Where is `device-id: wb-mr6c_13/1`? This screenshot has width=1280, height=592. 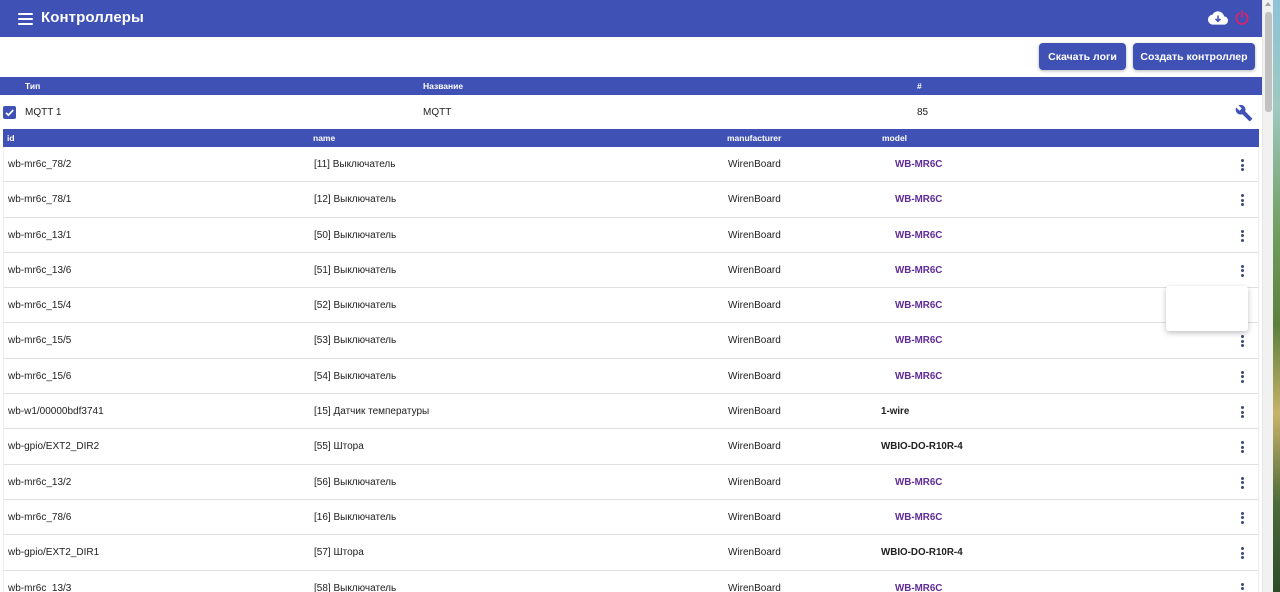
device-id: wb-mr6c_13/1 is located at coordinates (40, 235).